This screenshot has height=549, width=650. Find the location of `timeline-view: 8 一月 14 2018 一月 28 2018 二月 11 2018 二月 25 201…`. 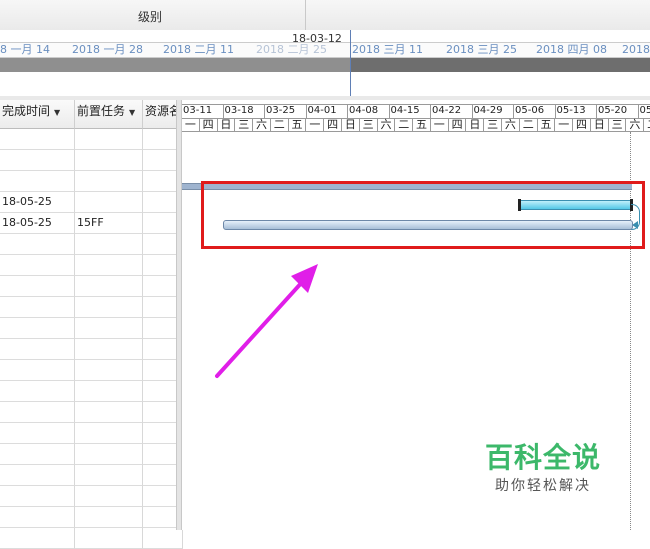

timeline-view: 8 一月 14 2018 一月 28 2018 二月 11 2018 二月 25 201… is located at coordinates (325, 63).